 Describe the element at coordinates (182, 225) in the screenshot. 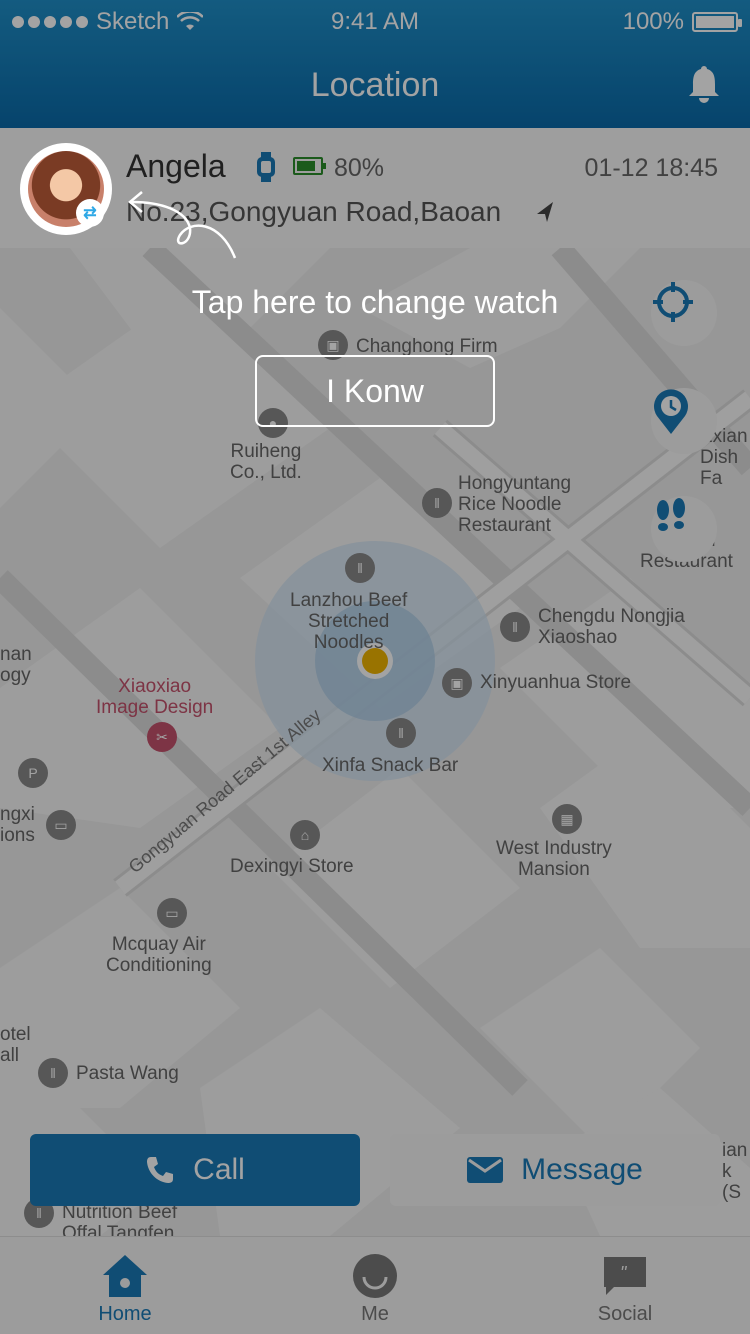

I see `hint-arrow-icon` at that location.